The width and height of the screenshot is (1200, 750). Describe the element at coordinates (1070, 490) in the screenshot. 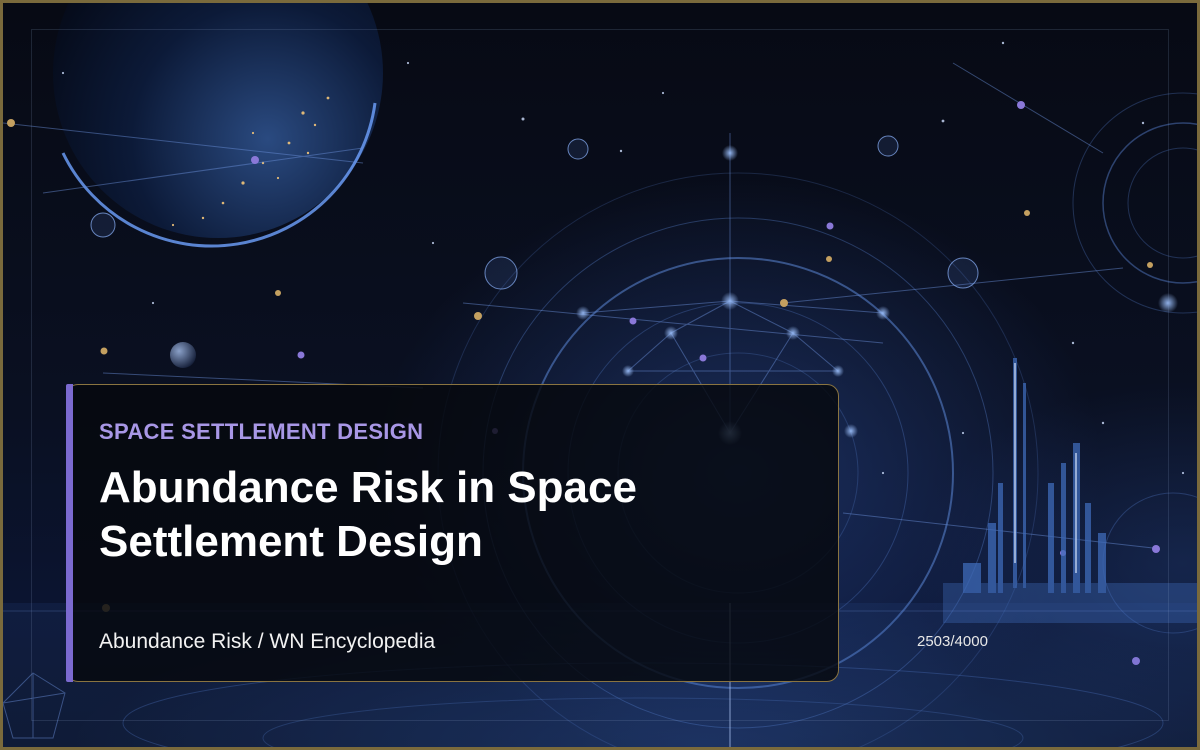

I see `city-skyline` at that location.